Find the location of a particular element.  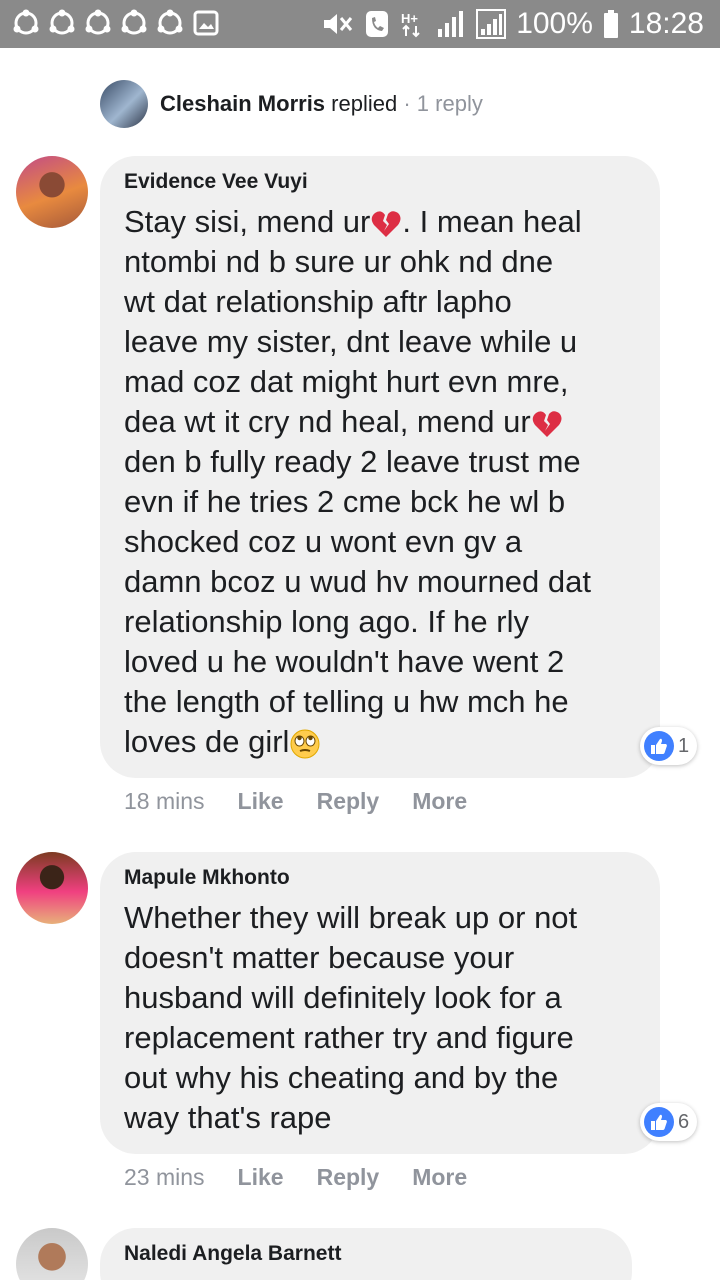

comment-bubble: Naledi Angela Barnett is located at coordinates (366, 1254).